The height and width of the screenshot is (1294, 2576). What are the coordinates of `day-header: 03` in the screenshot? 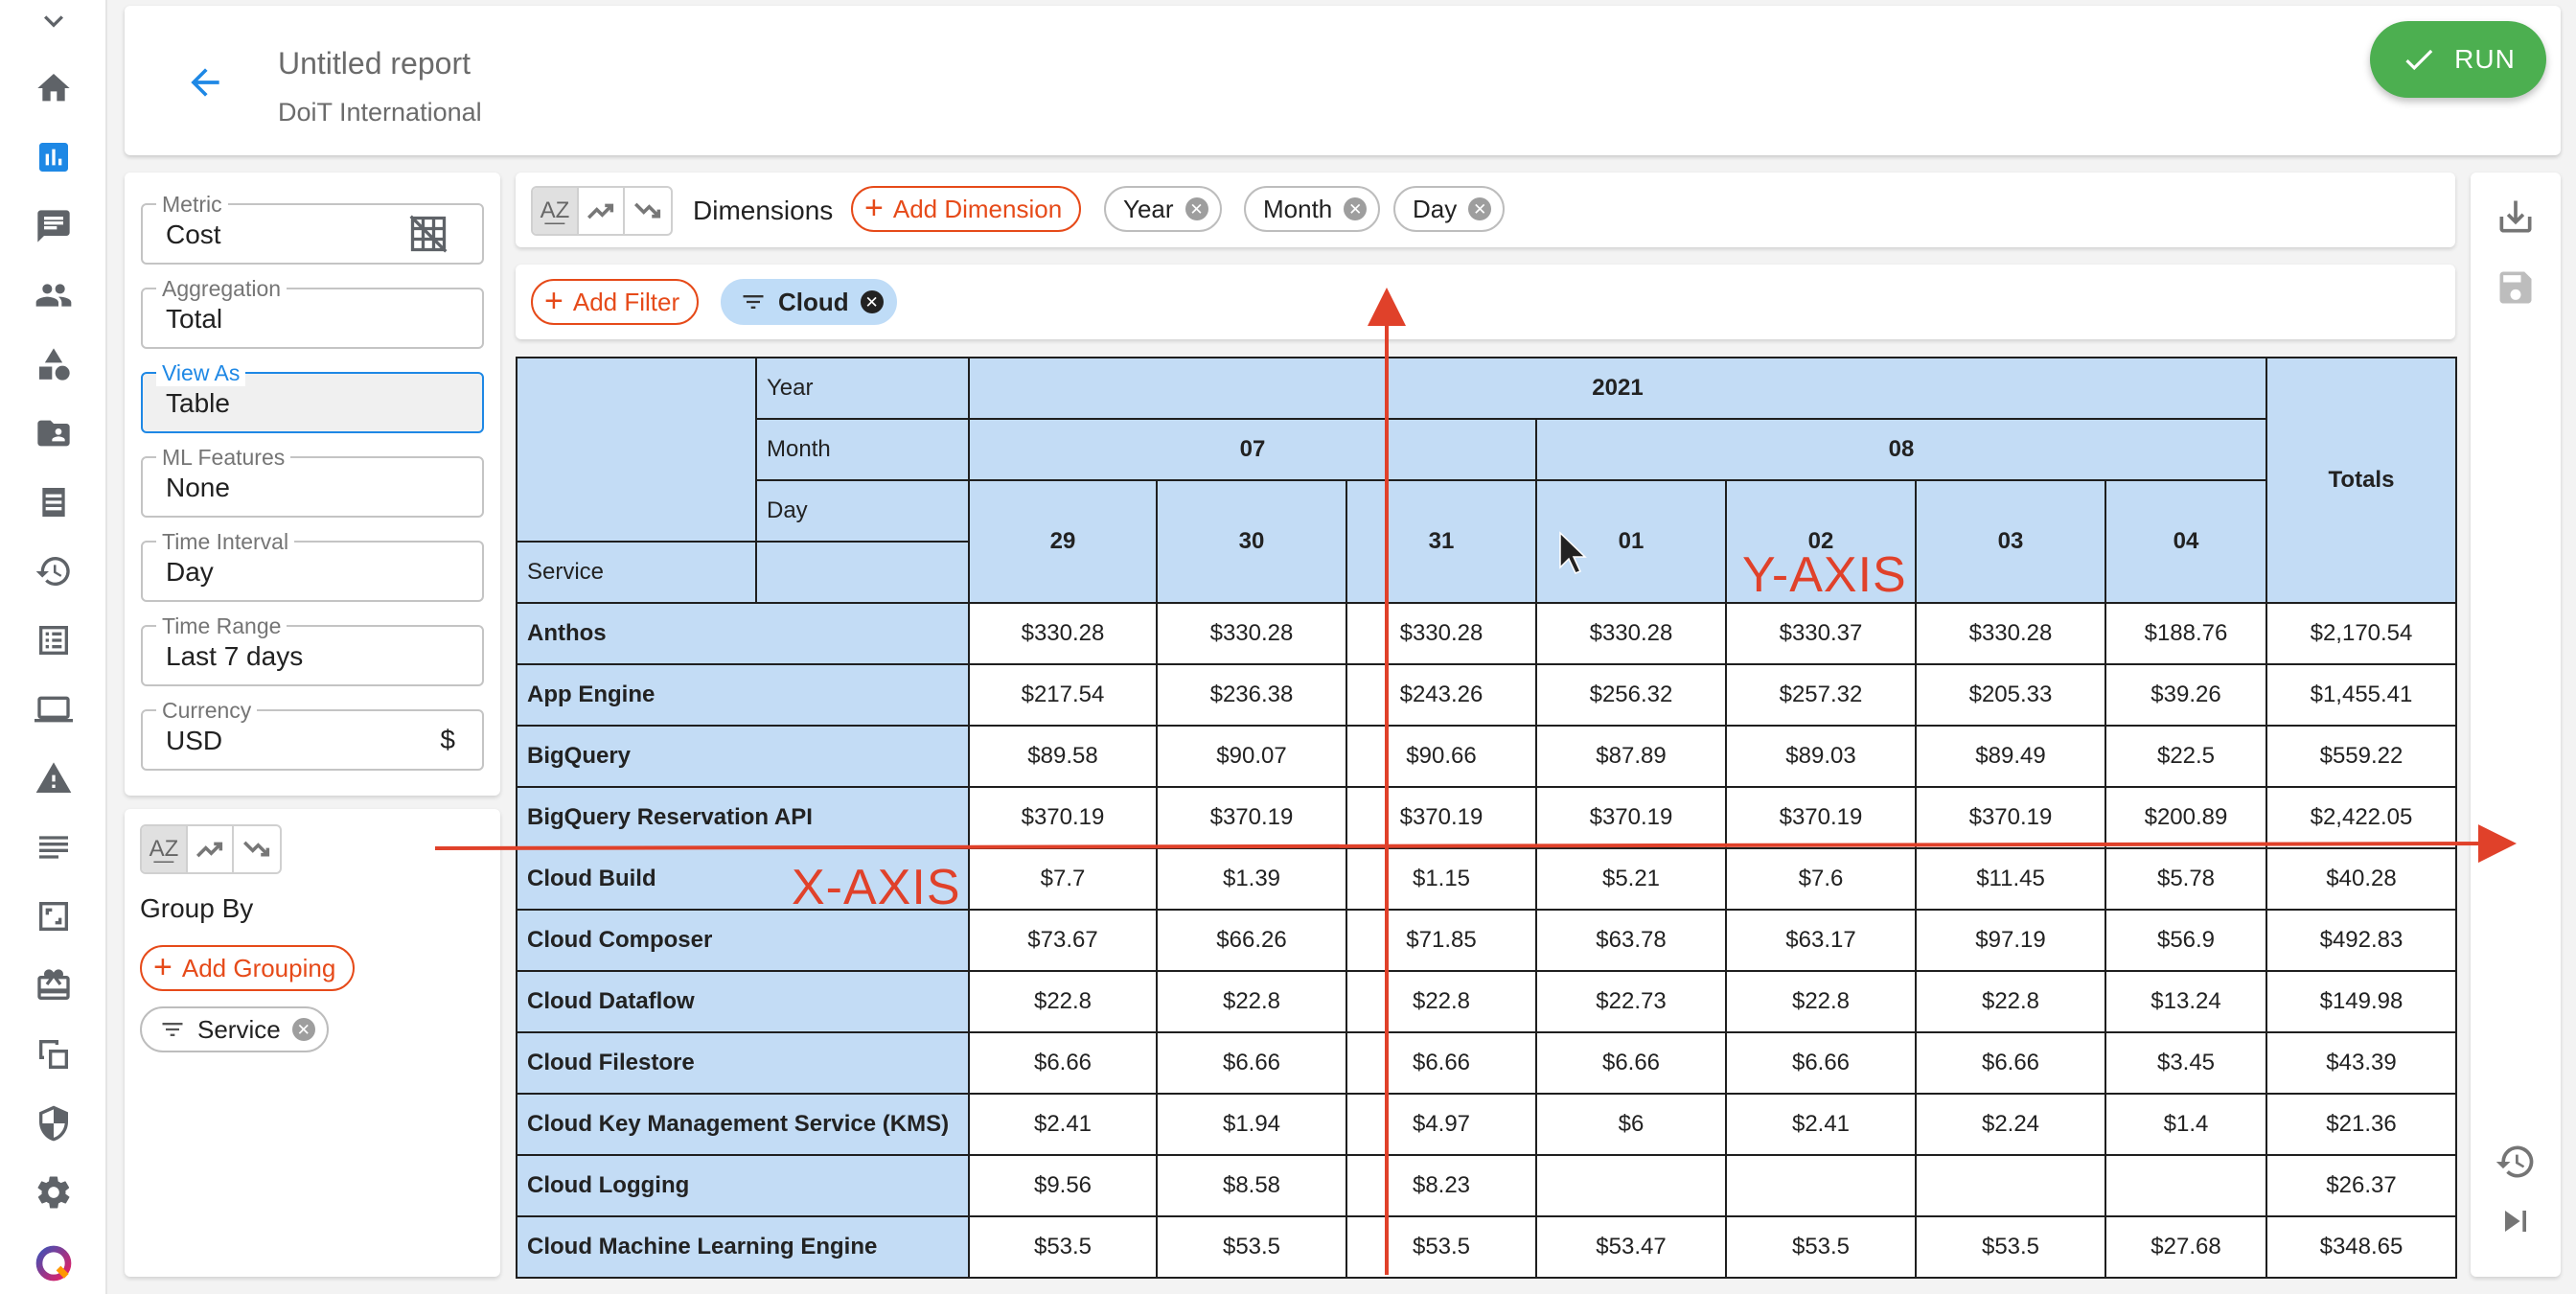 It's located at (2011, 541).